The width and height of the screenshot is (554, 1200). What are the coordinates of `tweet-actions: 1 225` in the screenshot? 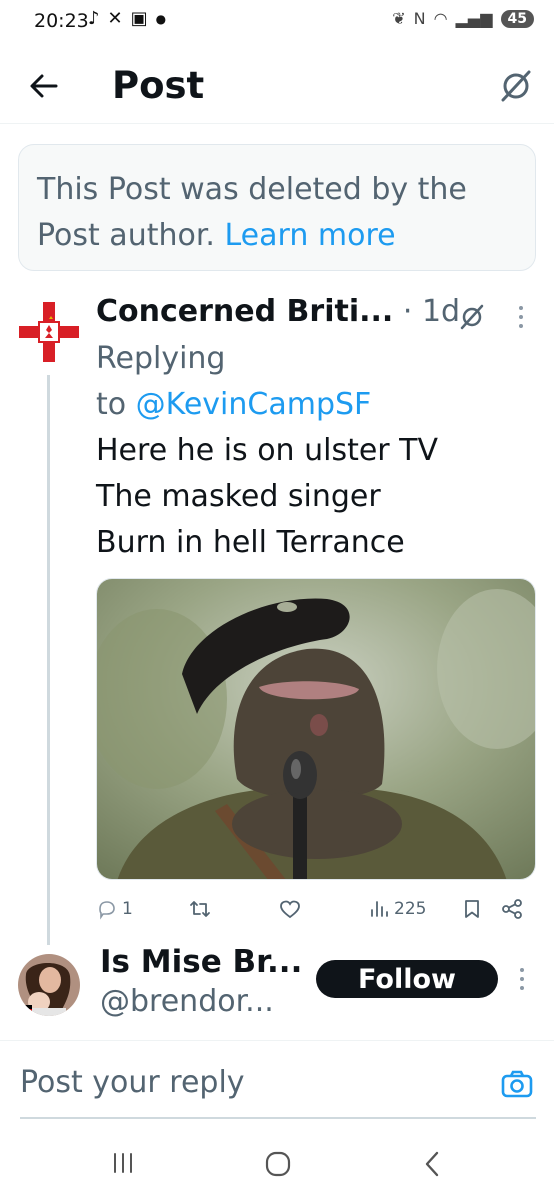 It's located at (316, 909).